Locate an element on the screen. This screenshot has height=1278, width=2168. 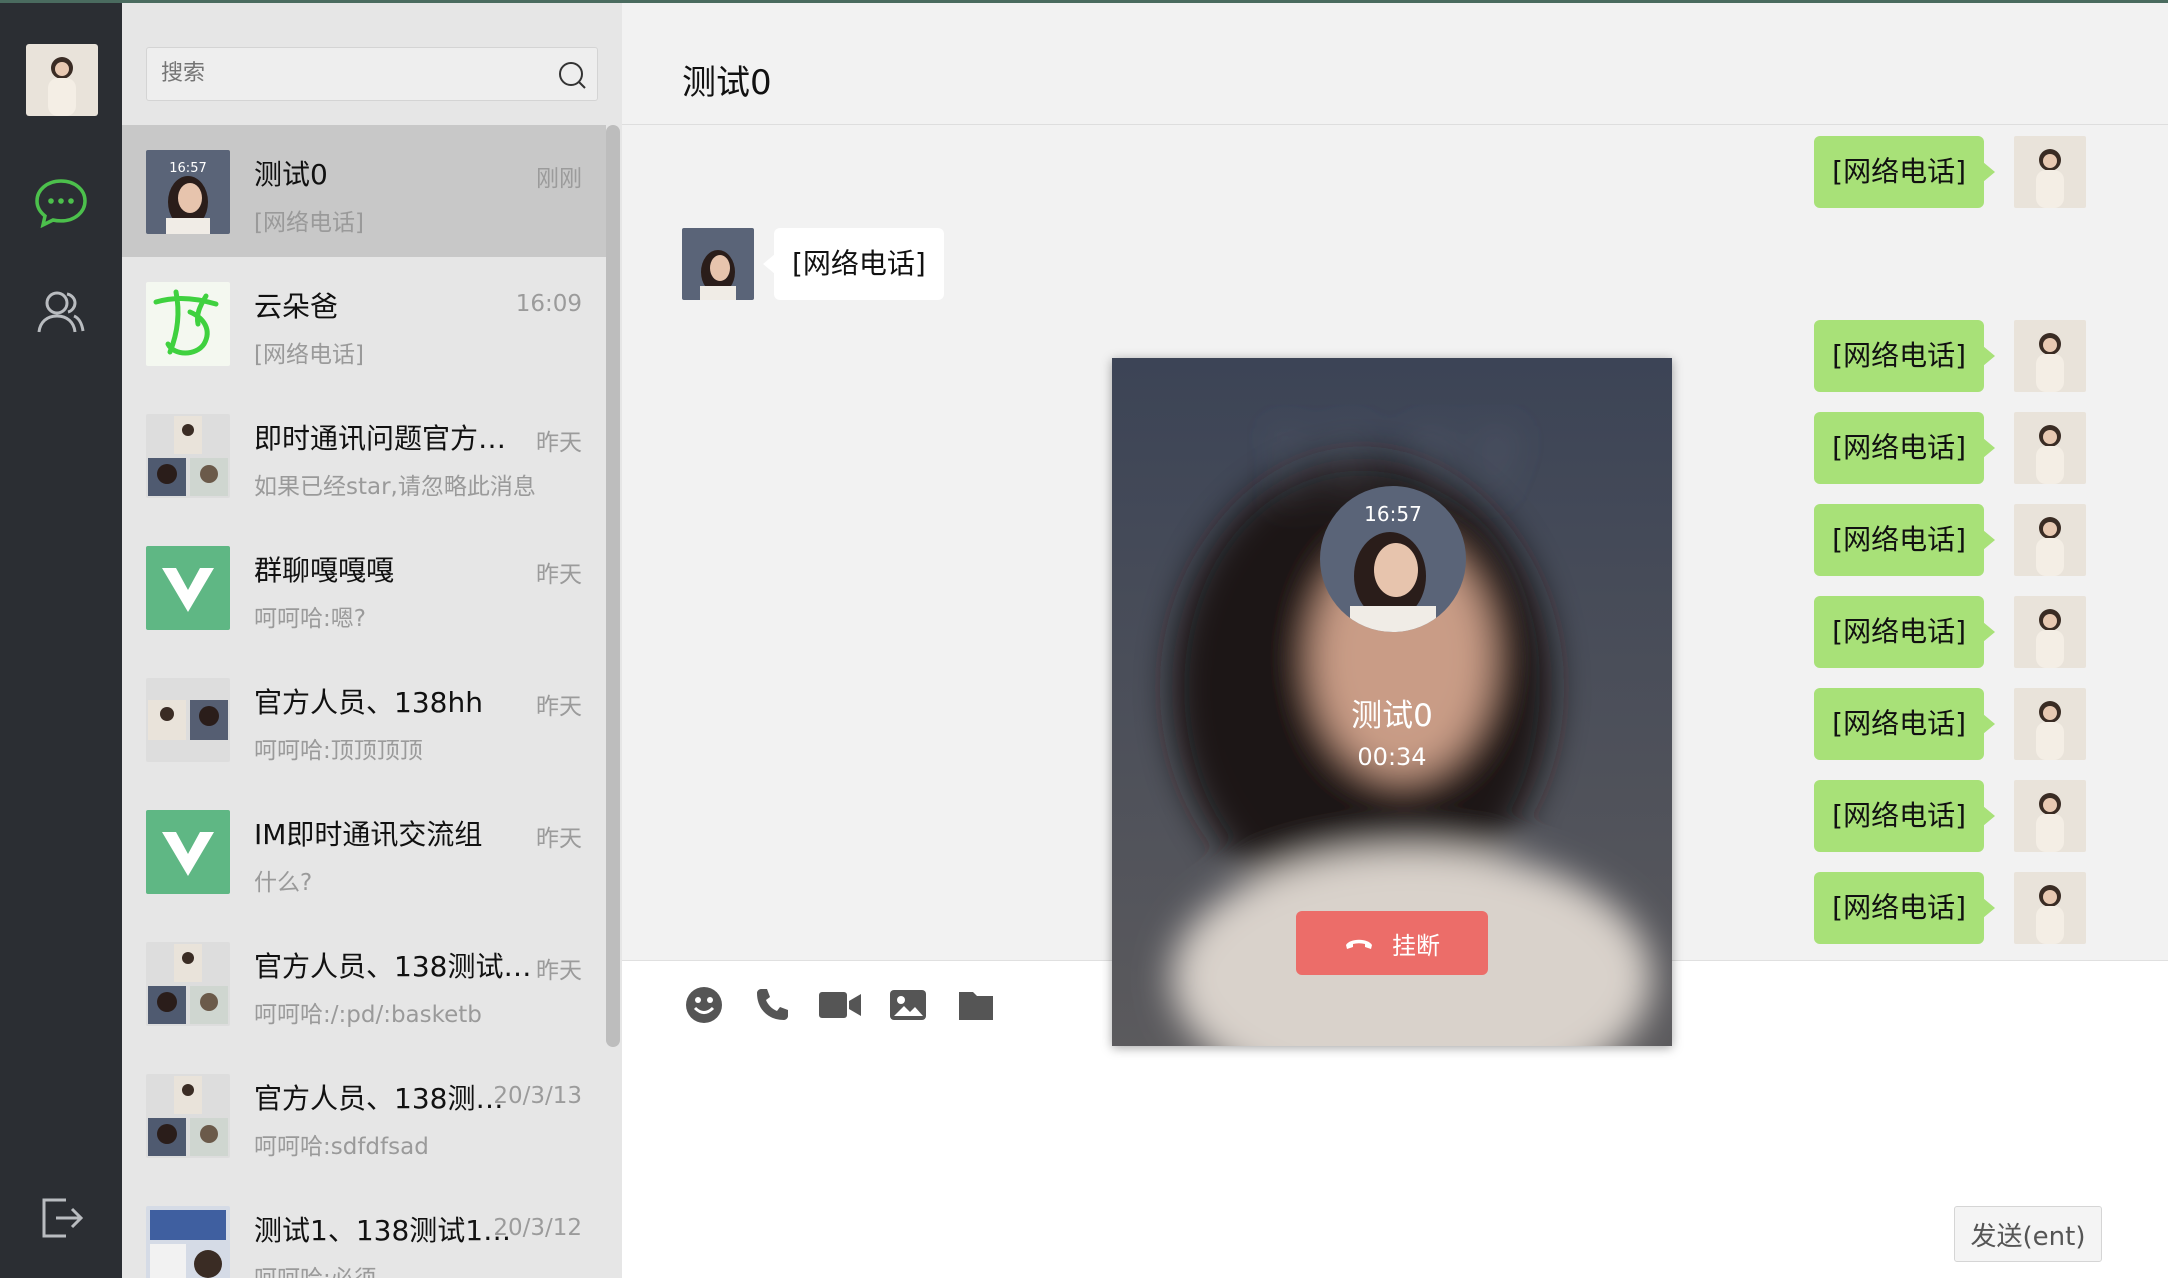
conversation-name: 云朵爸 is located at coordinates (296, 306).